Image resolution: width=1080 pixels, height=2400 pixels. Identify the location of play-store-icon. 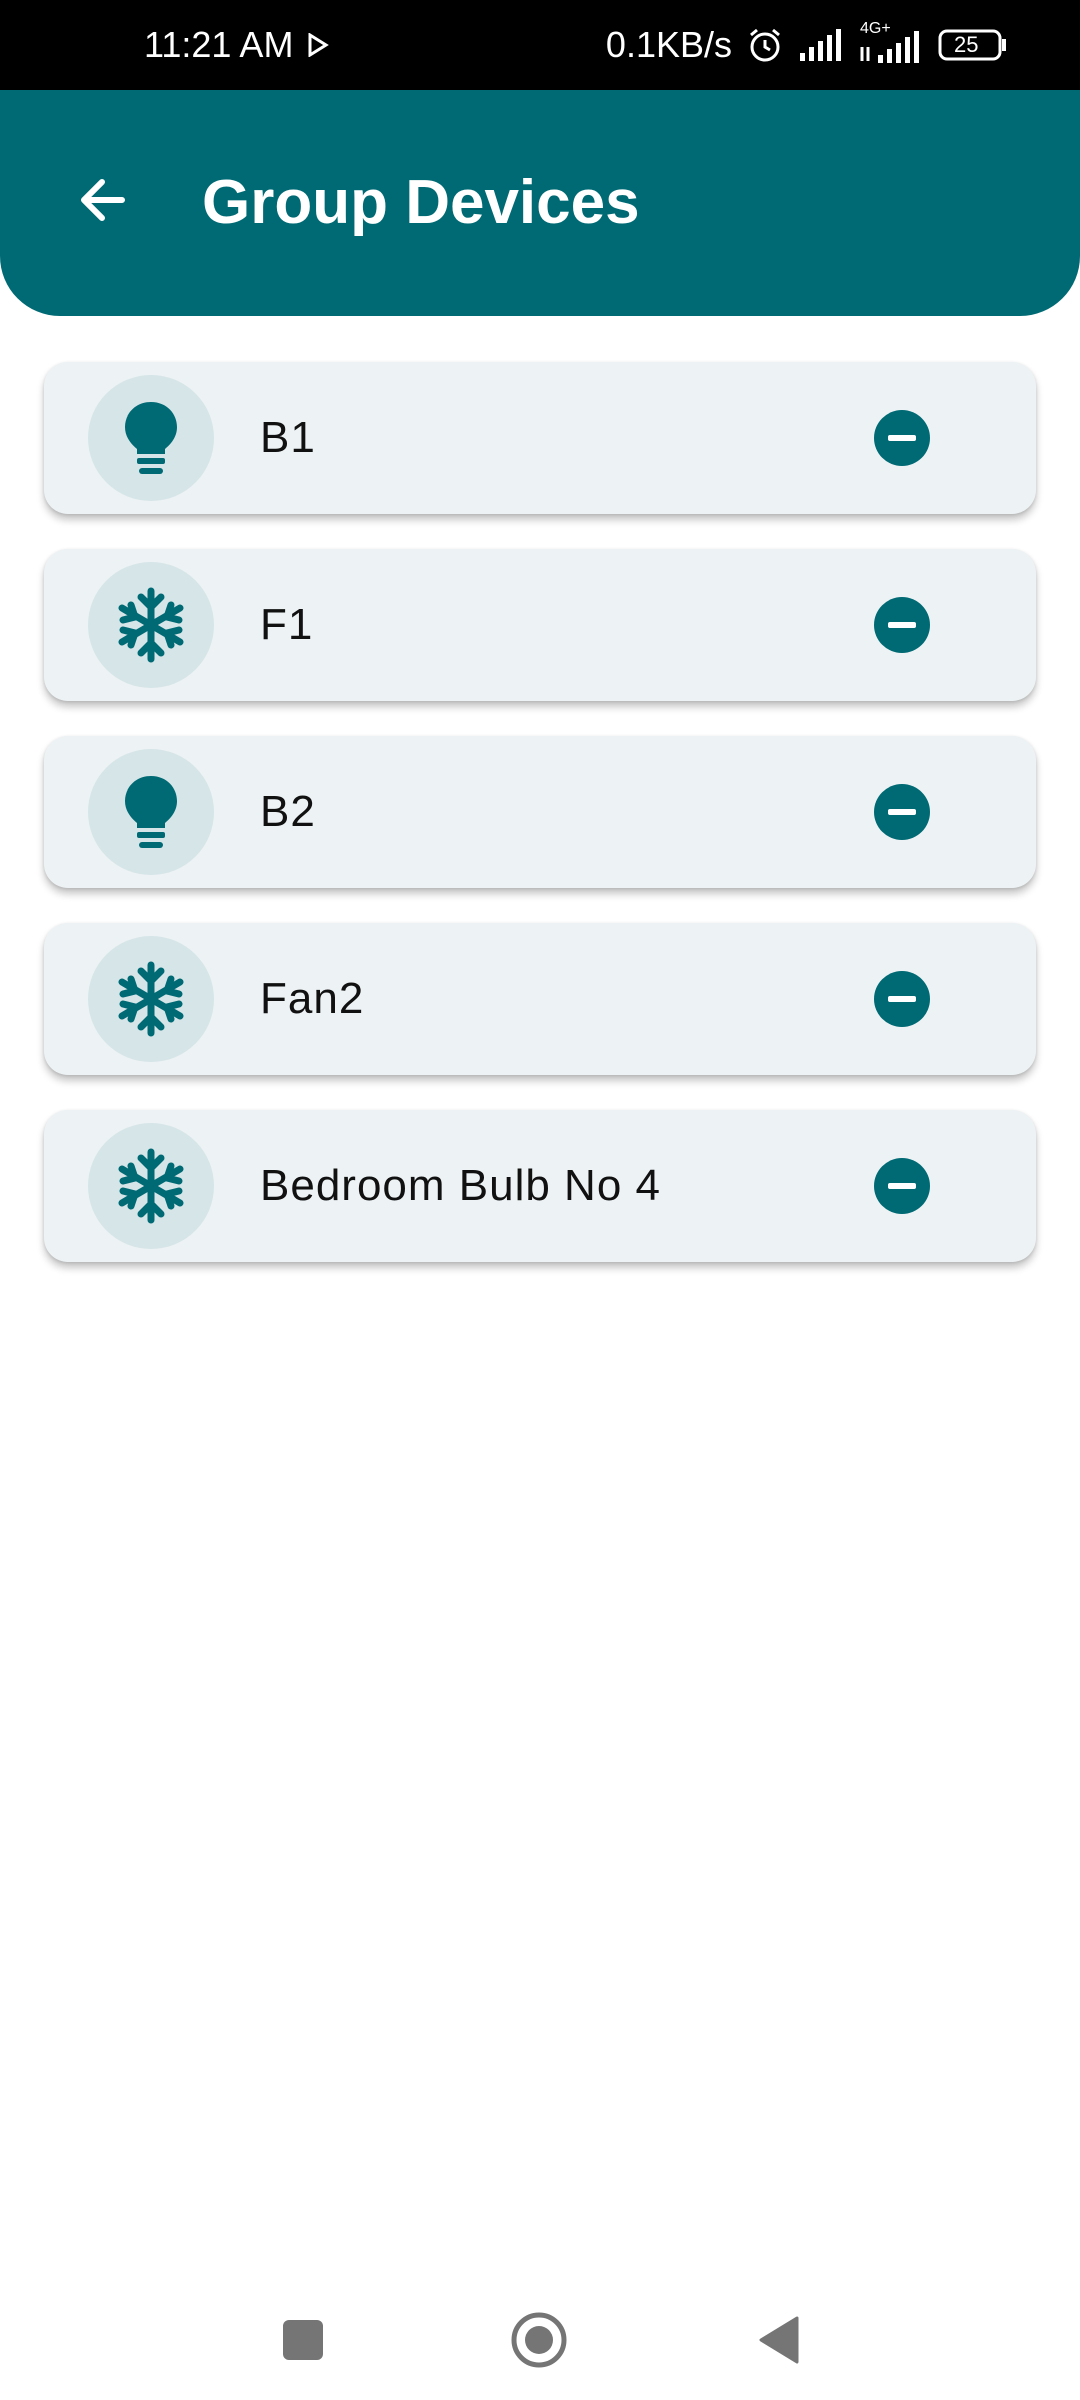
(318, 45).